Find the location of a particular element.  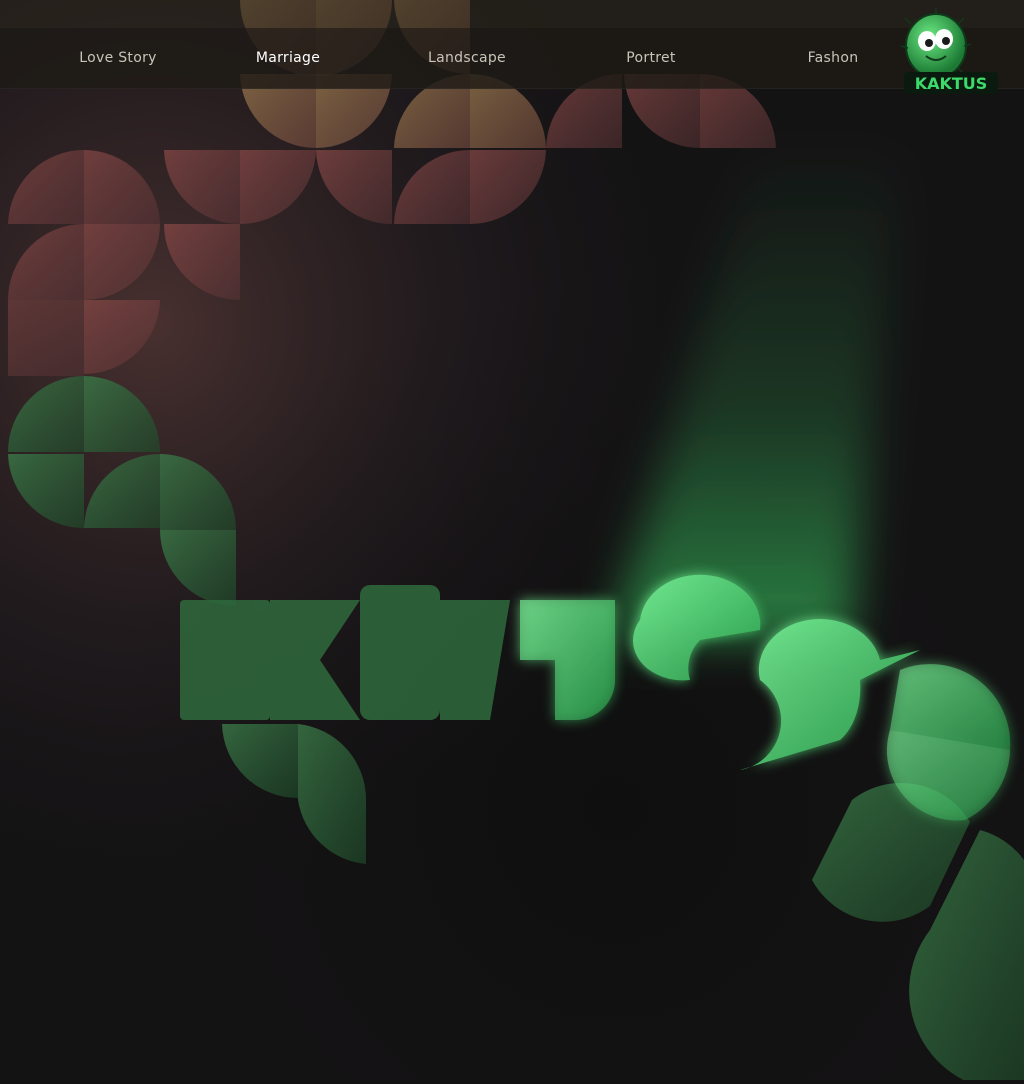

nav-item-love-story: Love Story is located at coordinates (118, 58).